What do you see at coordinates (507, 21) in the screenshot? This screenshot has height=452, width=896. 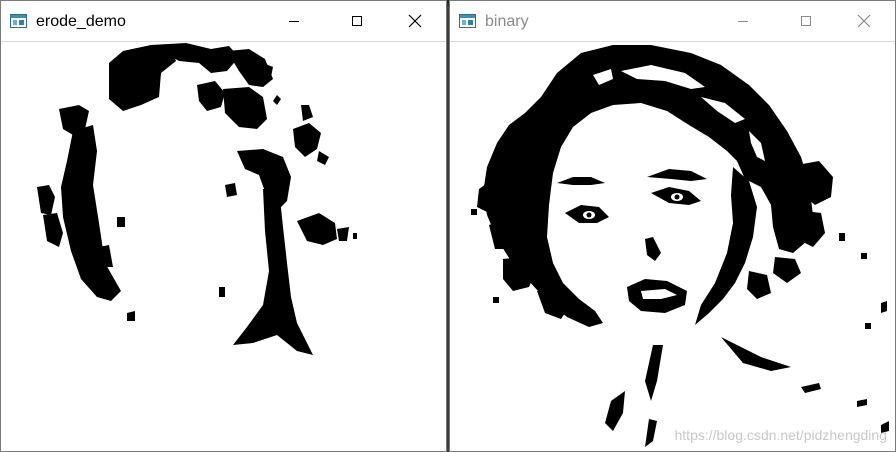 I see `binary-title: binary` at bounding box center [507, 21].